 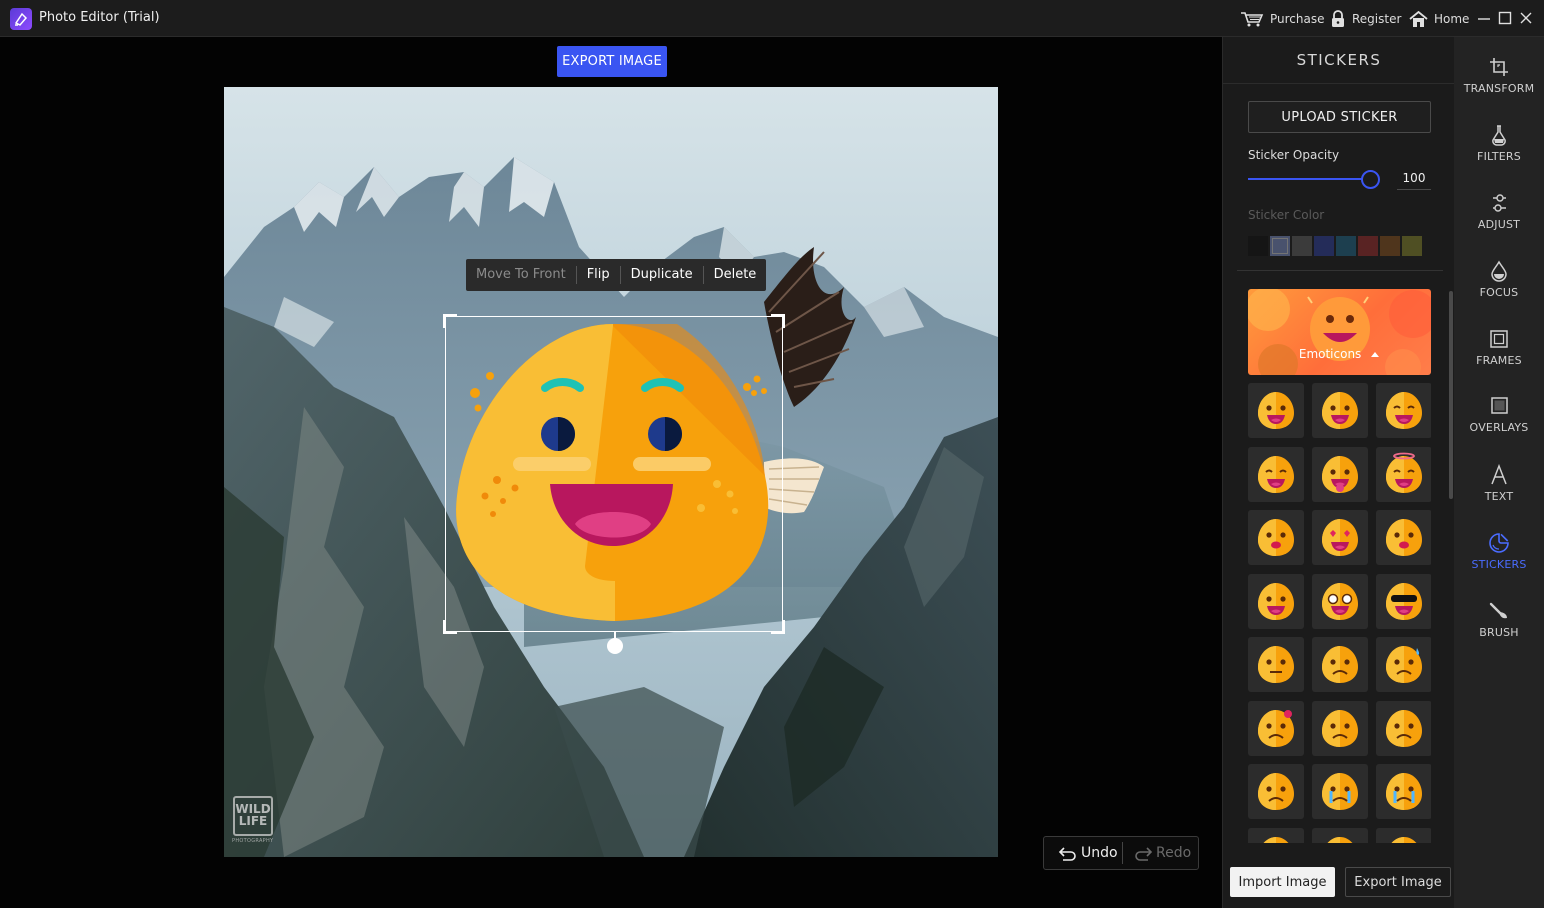 I want to click on tool-stickers-label: STICKERS, so click(x=1499, y=564).